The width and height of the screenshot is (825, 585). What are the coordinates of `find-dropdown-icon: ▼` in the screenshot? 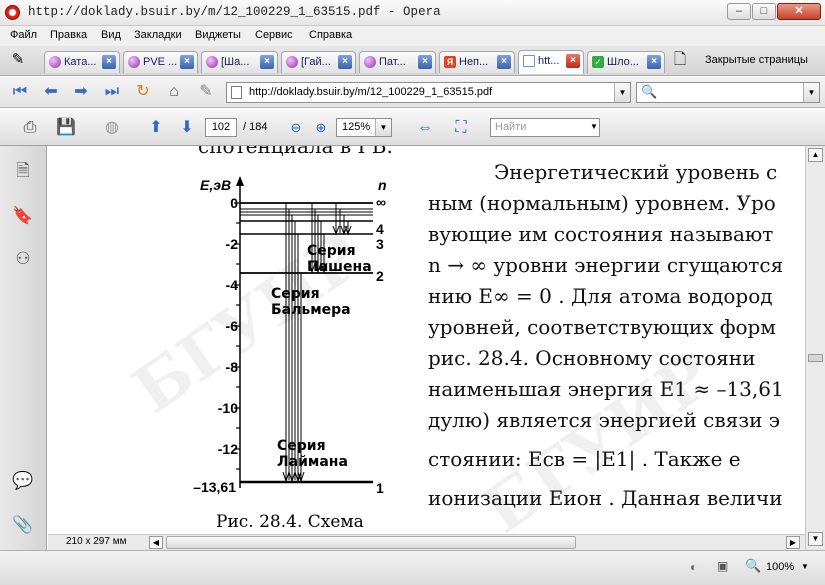 It's located at (594, 126).